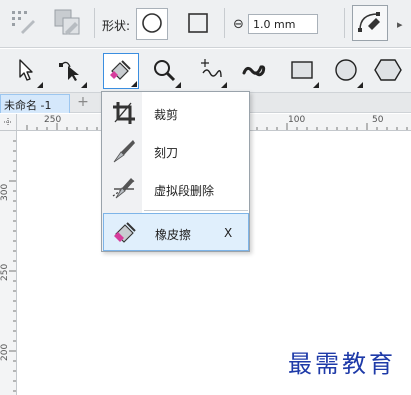 The height and width of the screenshot is (395, 411). I want to click on rectangle-icon, so click(302, 71).